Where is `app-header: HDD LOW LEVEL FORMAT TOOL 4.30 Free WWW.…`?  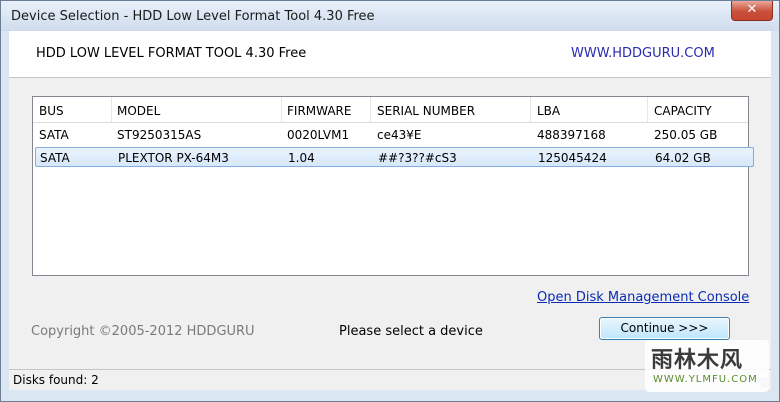 app-header: HDD LOW LEVEL FORMAT TOOL 4.30 Free WWW.… is located at coordinates (390, 54).